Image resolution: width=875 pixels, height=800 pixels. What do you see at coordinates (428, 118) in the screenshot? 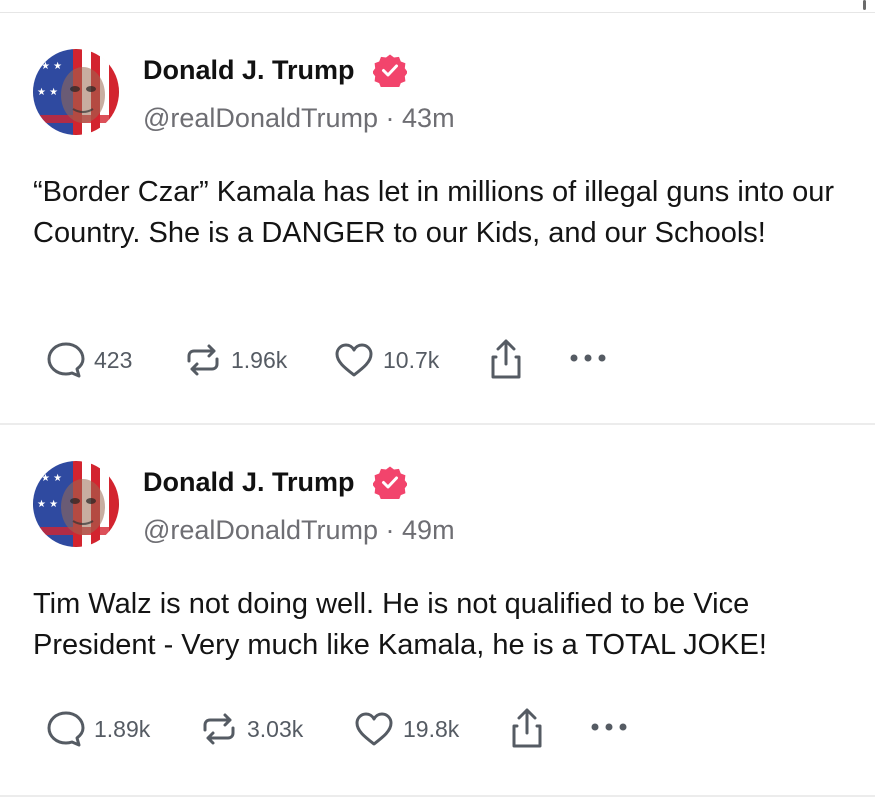
I see `post-time: 43m` at bounding box center [428, 118].